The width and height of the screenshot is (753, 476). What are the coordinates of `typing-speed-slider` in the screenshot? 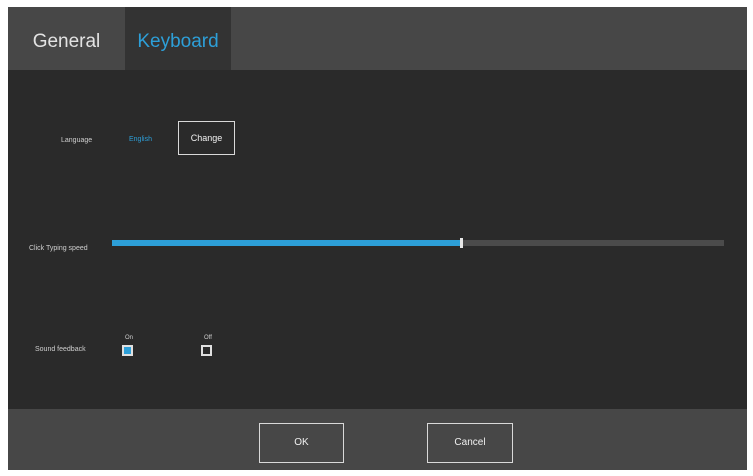 It's located at (418, 243).